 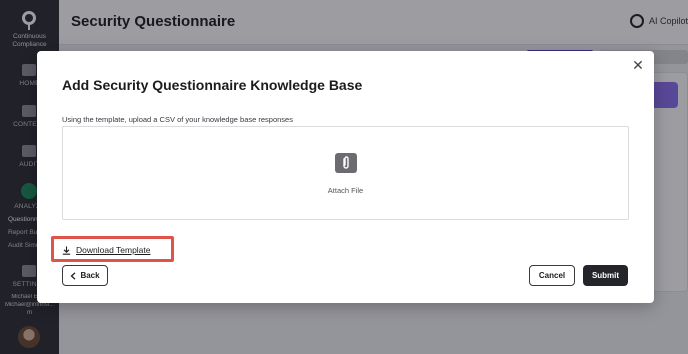 What do you see at coordinates (552, 275) in the screenshot?
I see `cancel-button: Cancel` at bounding box center [552, 275].